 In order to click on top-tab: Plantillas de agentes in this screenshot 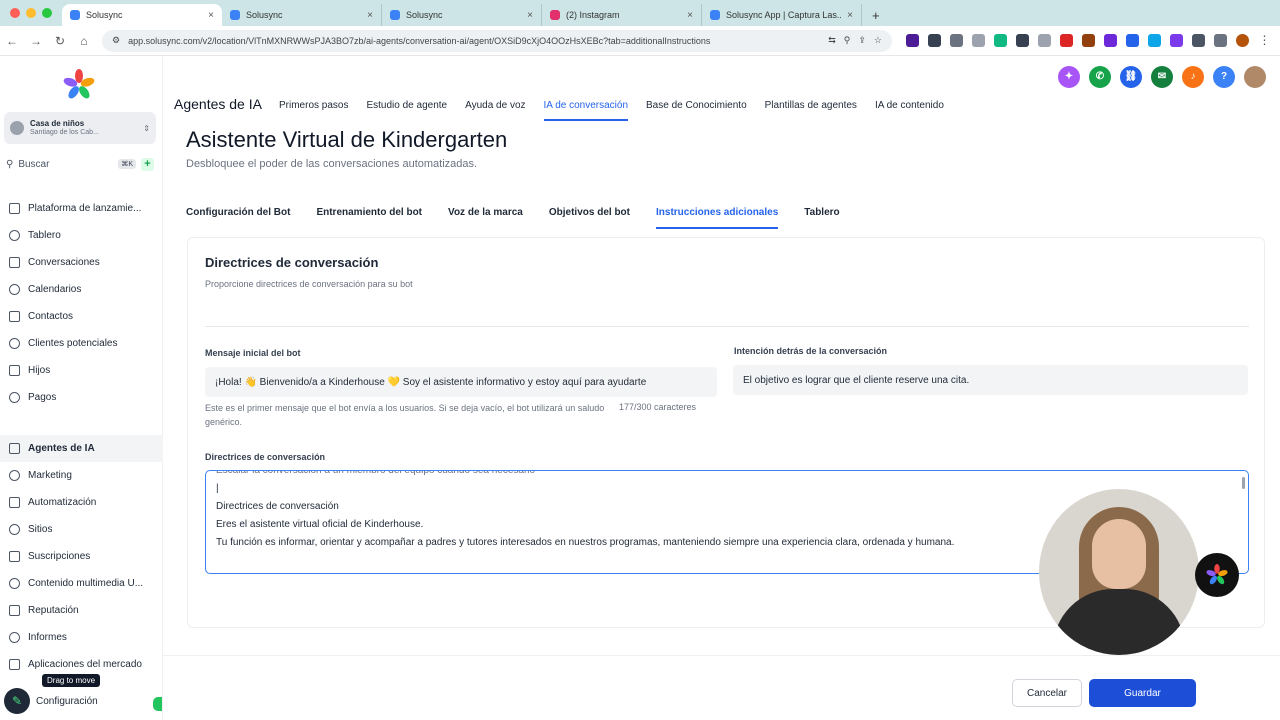, I will do `click(811, 110)`.